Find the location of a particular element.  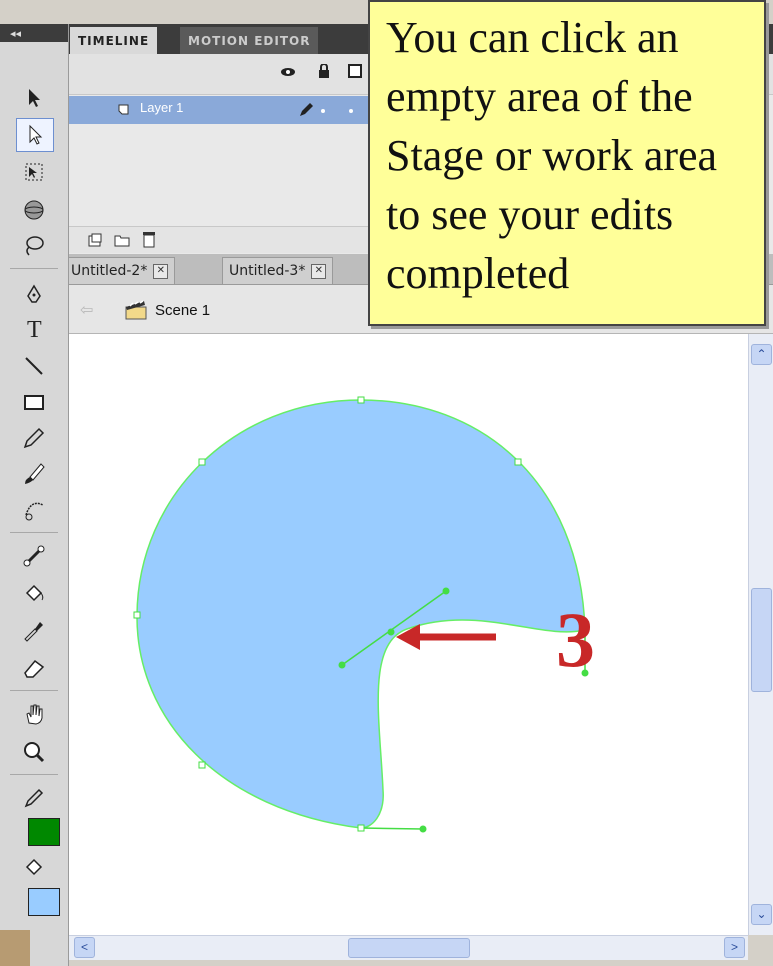

eyedropper-tool-icon is located at coordinates (34, 630).